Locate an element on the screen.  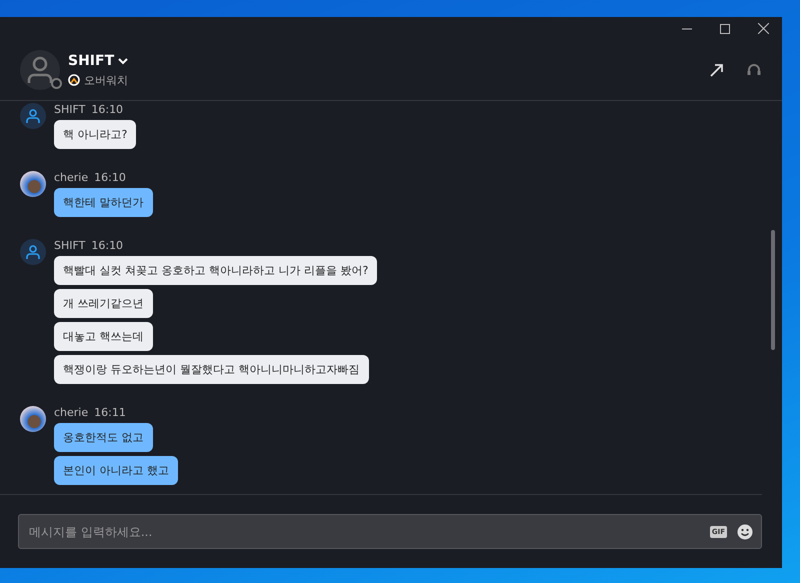
scrollbar is located at coordinates (773, 290).